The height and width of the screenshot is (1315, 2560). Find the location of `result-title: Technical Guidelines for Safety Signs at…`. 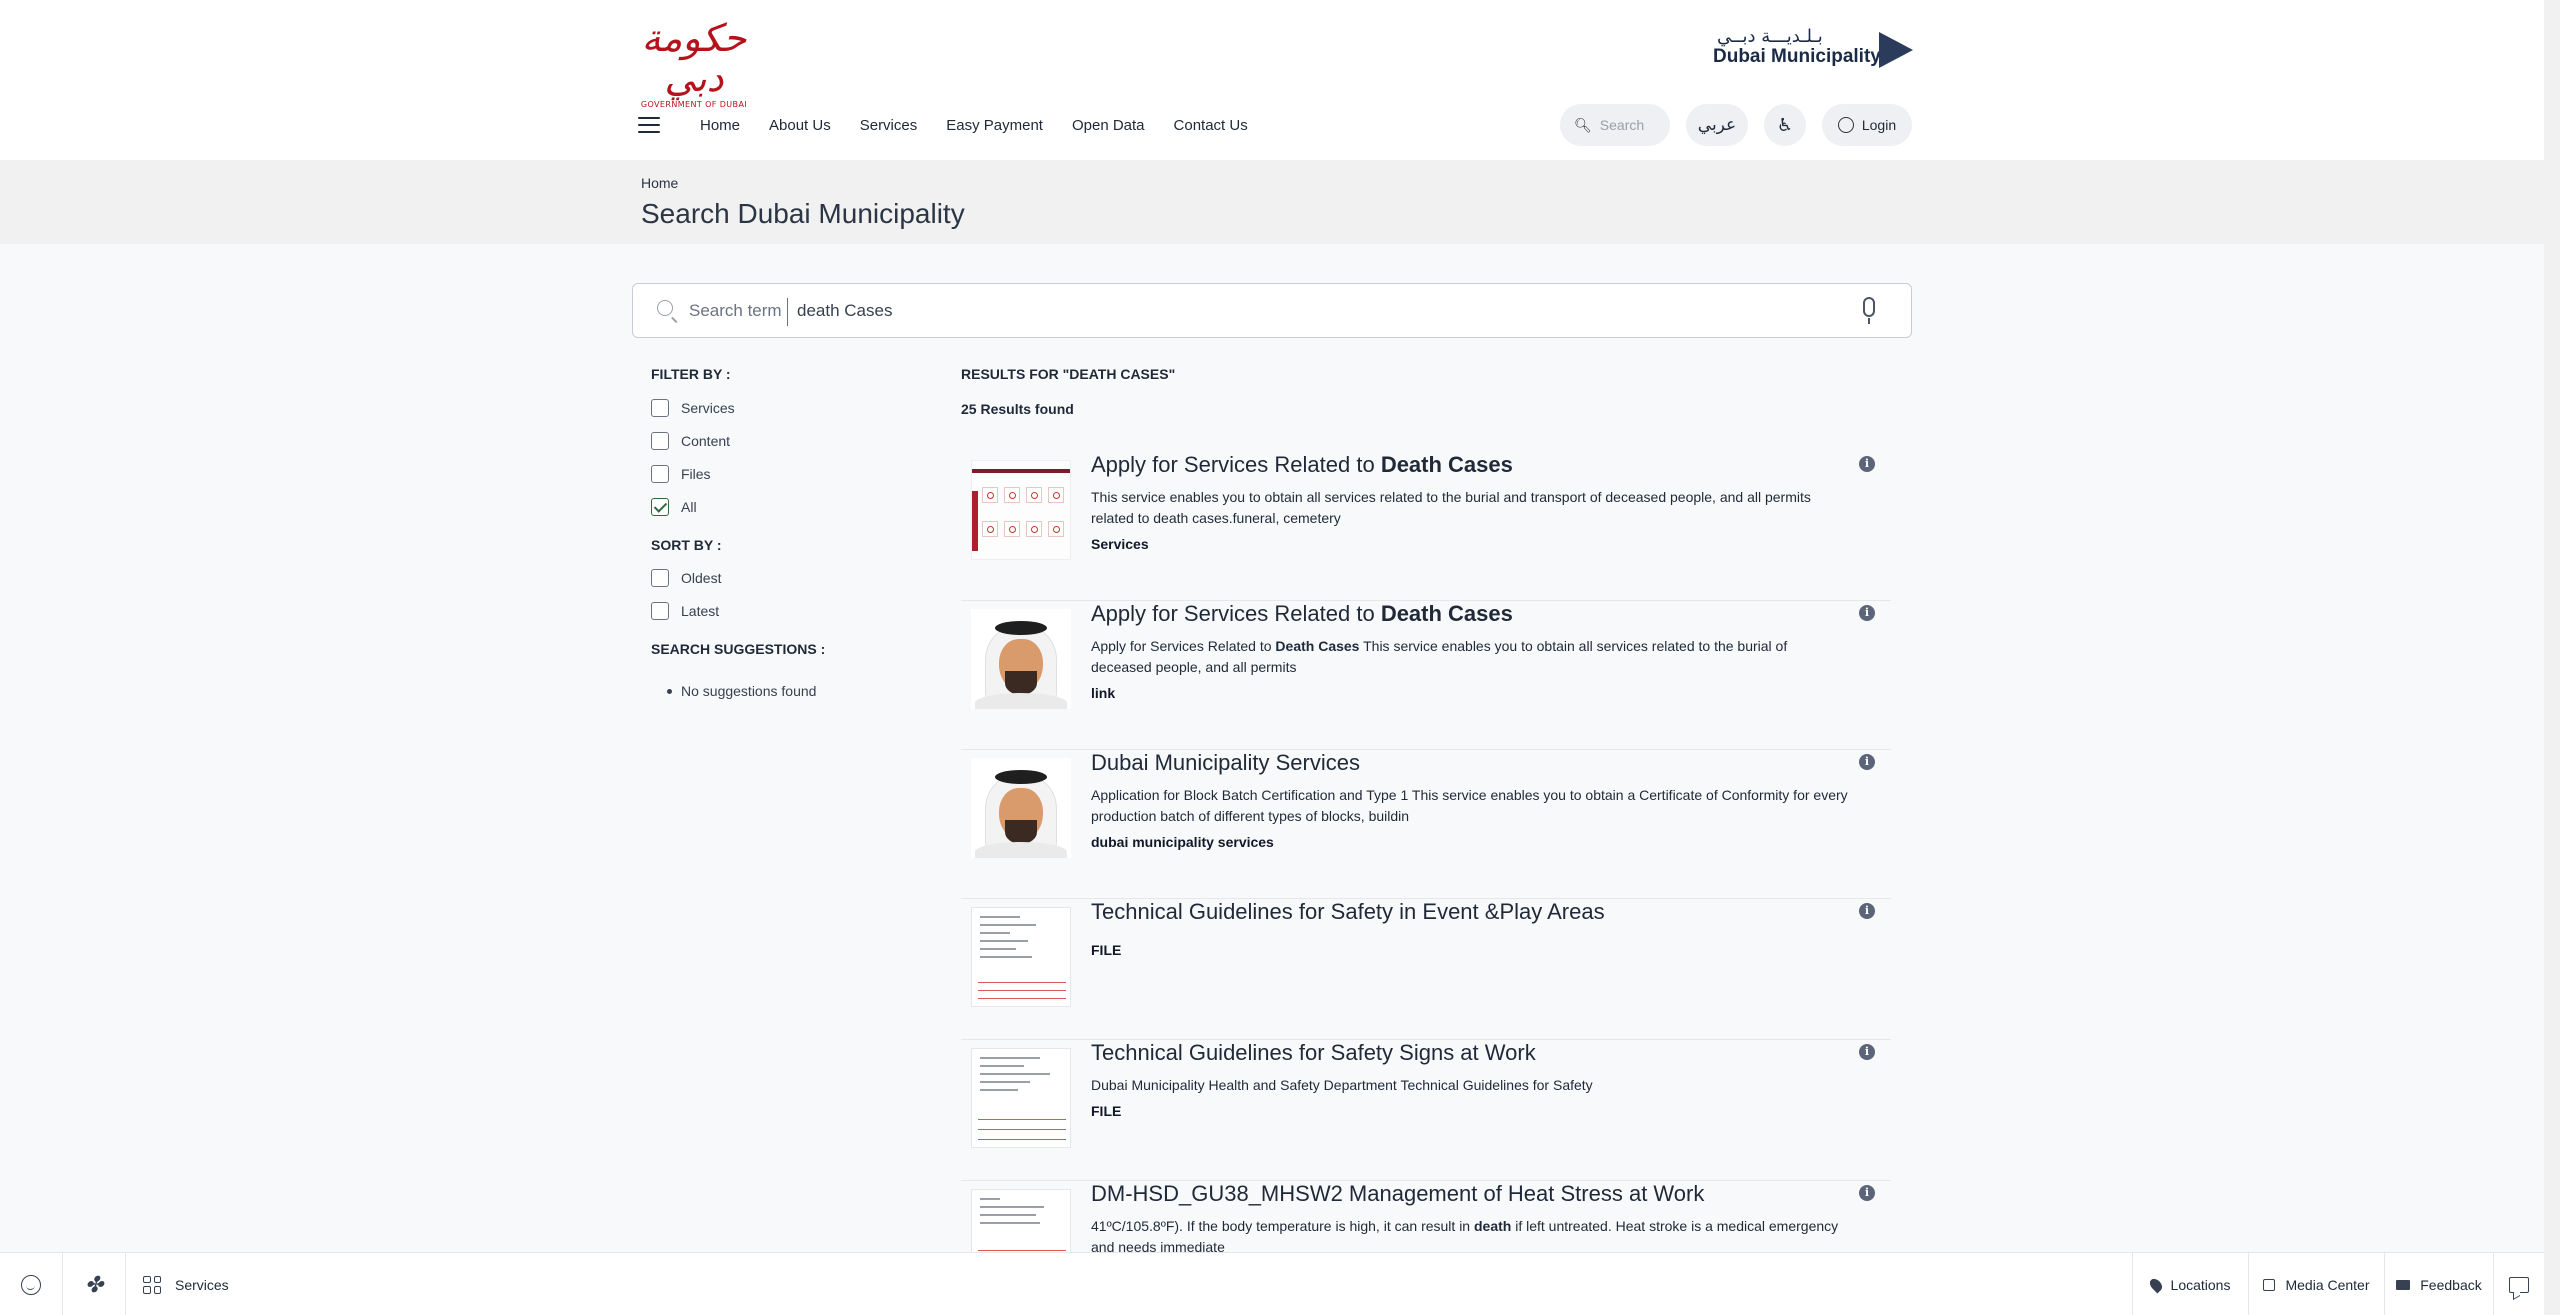

result-title: Technical Guidelines for Safety Signs at… is located at coordinates (1313, 1053).